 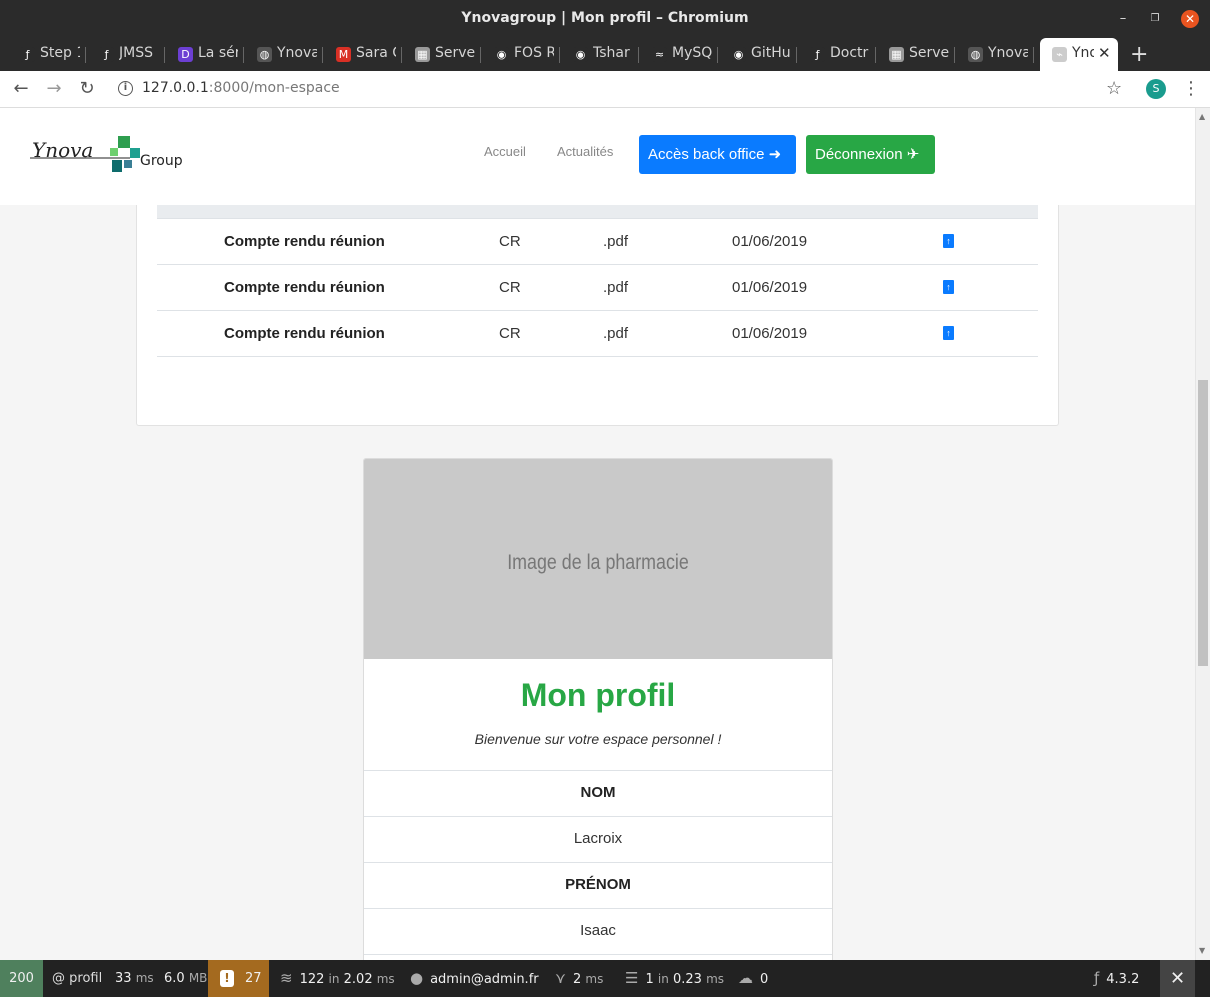 What do you see at coordinates (1116, 978) in the screenshot?
I see `symfony-version: ƒ 4.3.2` at bounding box center [1116, 978].